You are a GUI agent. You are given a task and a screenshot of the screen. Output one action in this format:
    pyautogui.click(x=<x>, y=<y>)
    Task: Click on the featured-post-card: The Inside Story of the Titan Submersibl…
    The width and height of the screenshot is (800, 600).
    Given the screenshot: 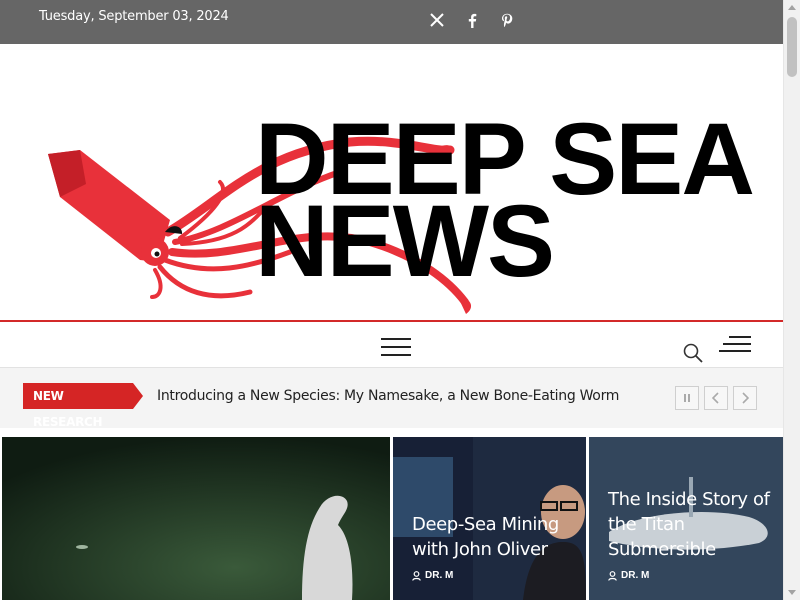 What is the action you would take?
    pyautogui.click(x=686, y=518)
    